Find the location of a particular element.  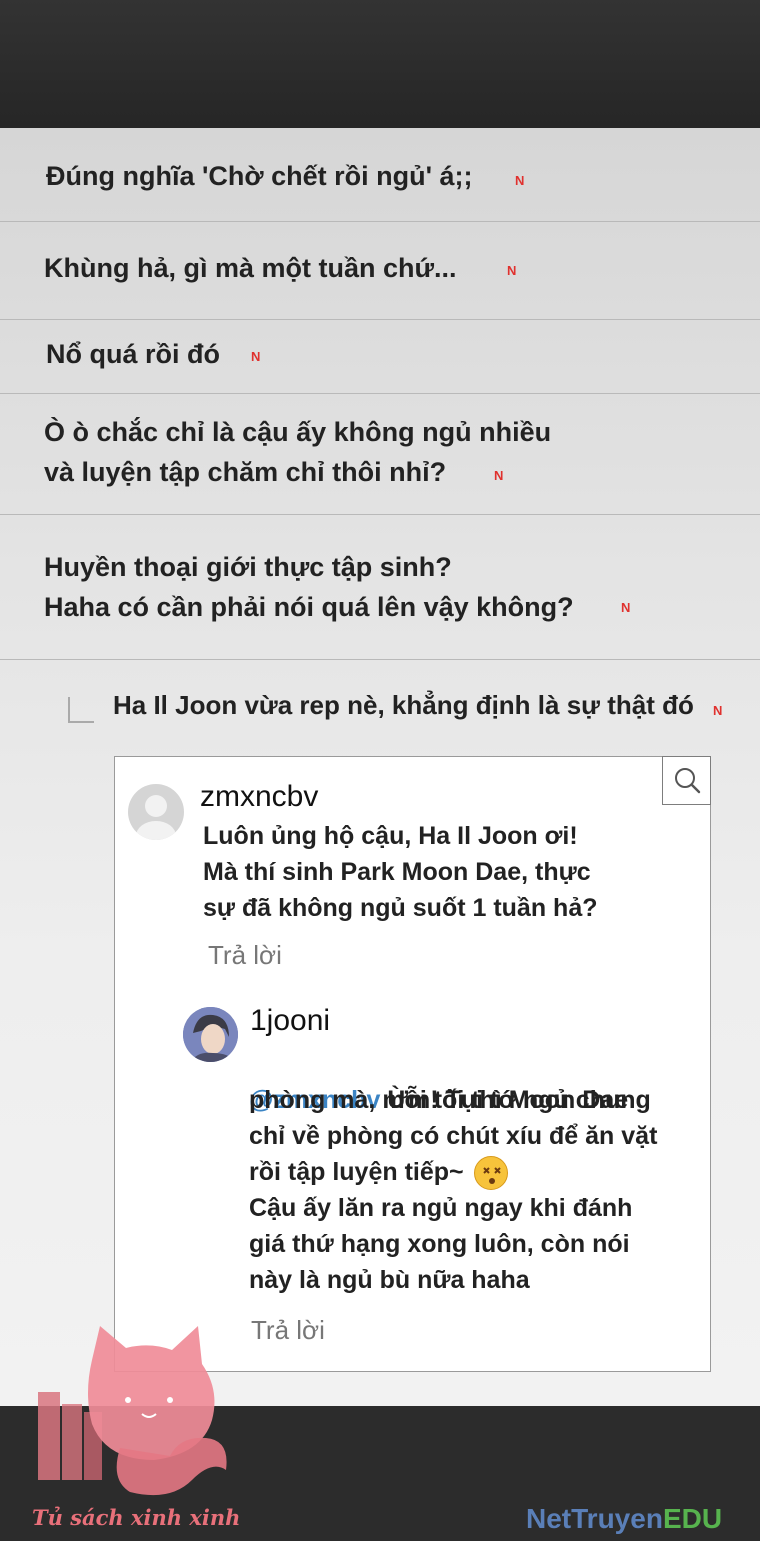

user-avatar is located at coordinates (210, 1034).